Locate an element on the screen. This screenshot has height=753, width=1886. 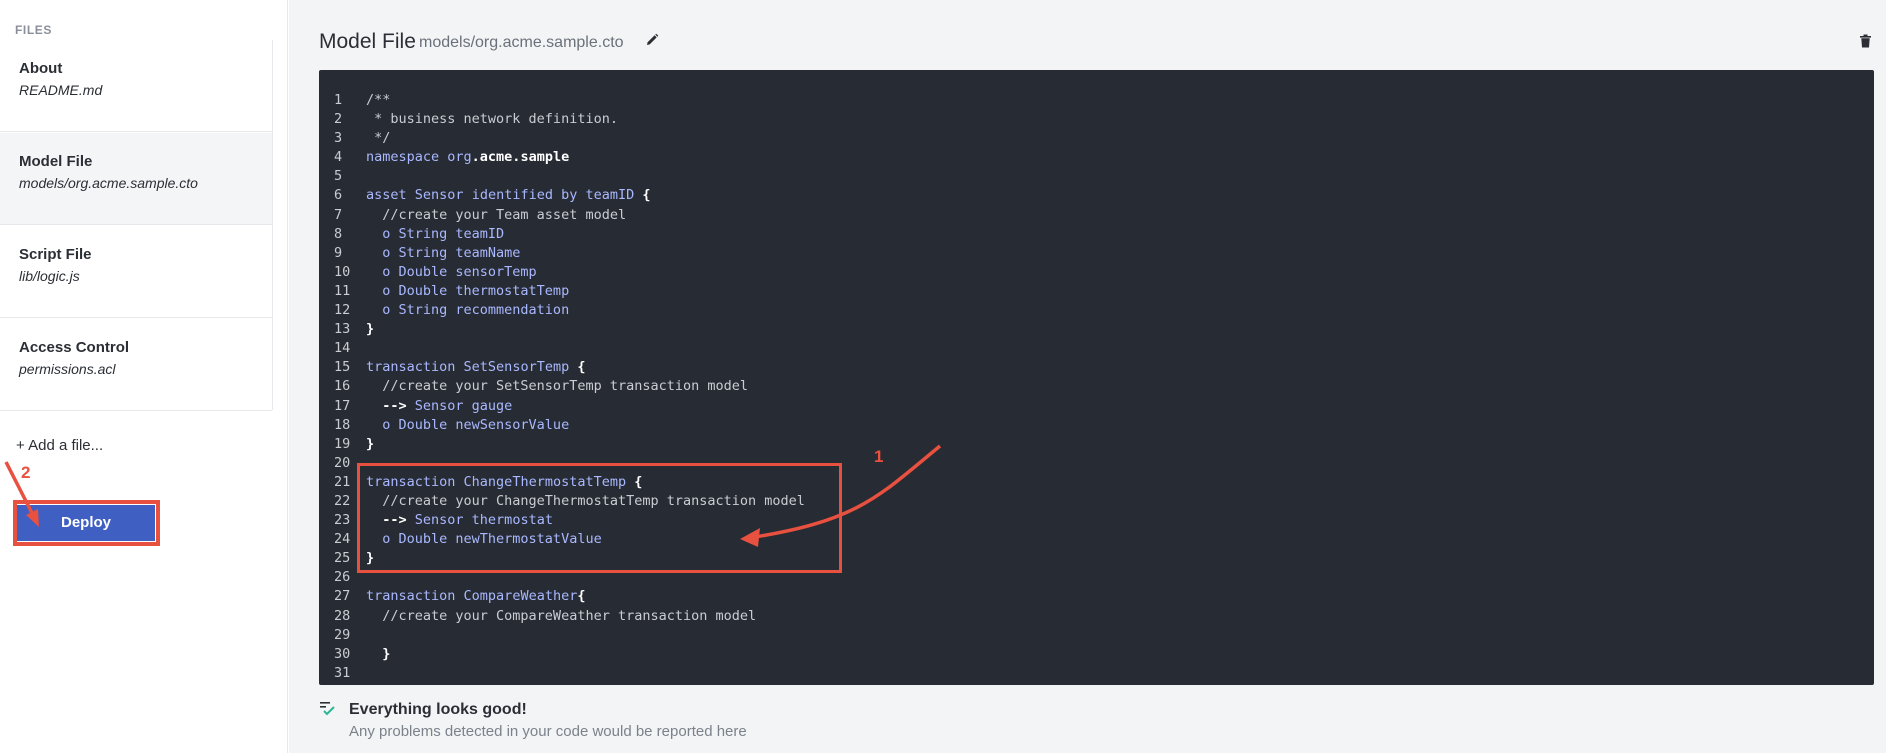
sidebar-item-access-control: Access Control permissions.acl is located at coordinates (136, 365).